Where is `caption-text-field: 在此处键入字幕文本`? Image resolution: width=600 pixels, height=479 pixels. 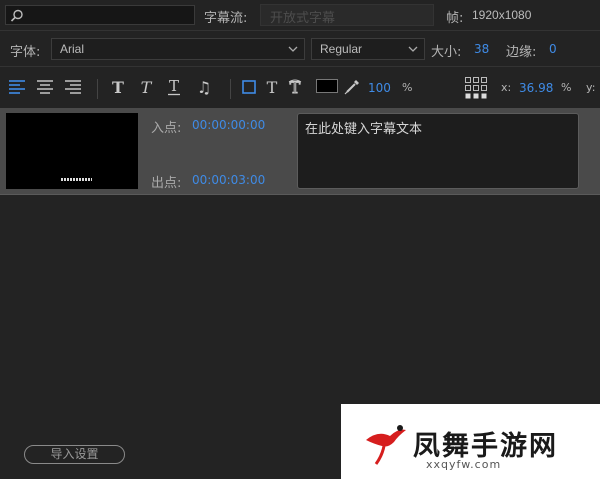
caption-text-field: 在此处键入字幕文本 is located at coordinates (438, 151).